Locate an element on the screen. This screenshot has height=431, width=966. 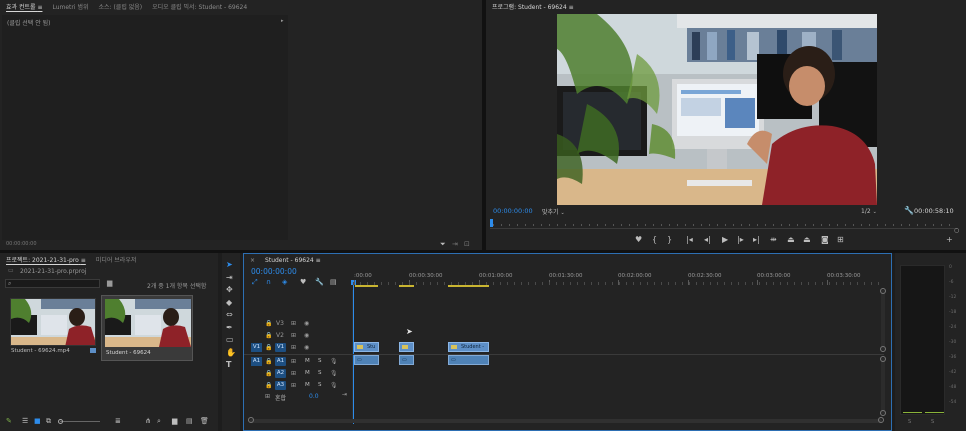
tab-audio-clip-mixer: 오디오 클립 믹서: Student - 69624 is located at coordinates (199, 6).